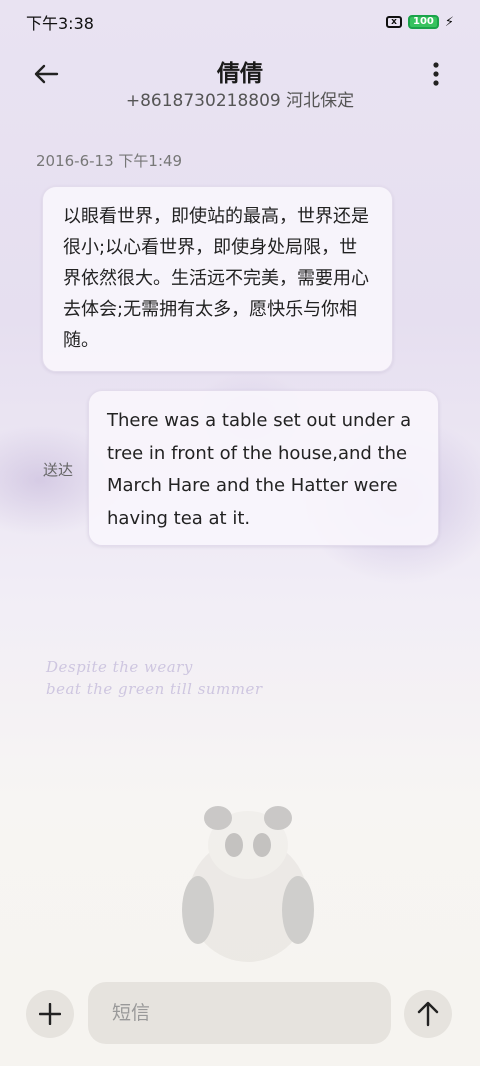 The width and height of the screenshot is (480, 1066). I want to click on send-button, so click(428, 1014).